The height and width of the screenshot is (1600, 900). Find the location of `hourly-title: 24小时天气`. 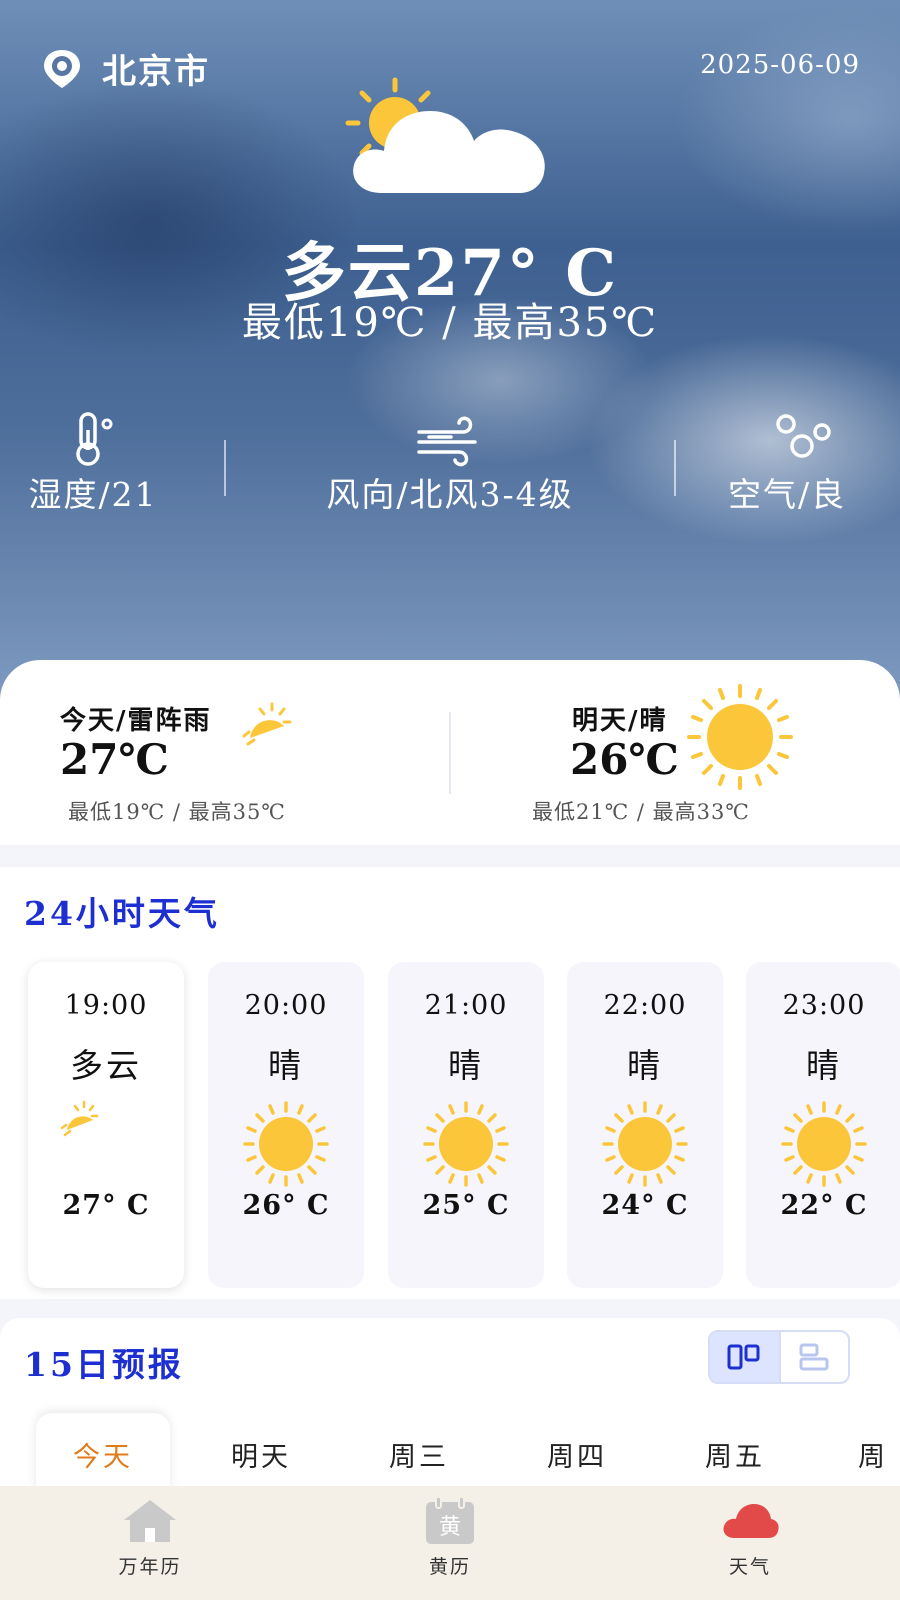

hourly-title: 24小时天气 is located at coordinates (122, 913).